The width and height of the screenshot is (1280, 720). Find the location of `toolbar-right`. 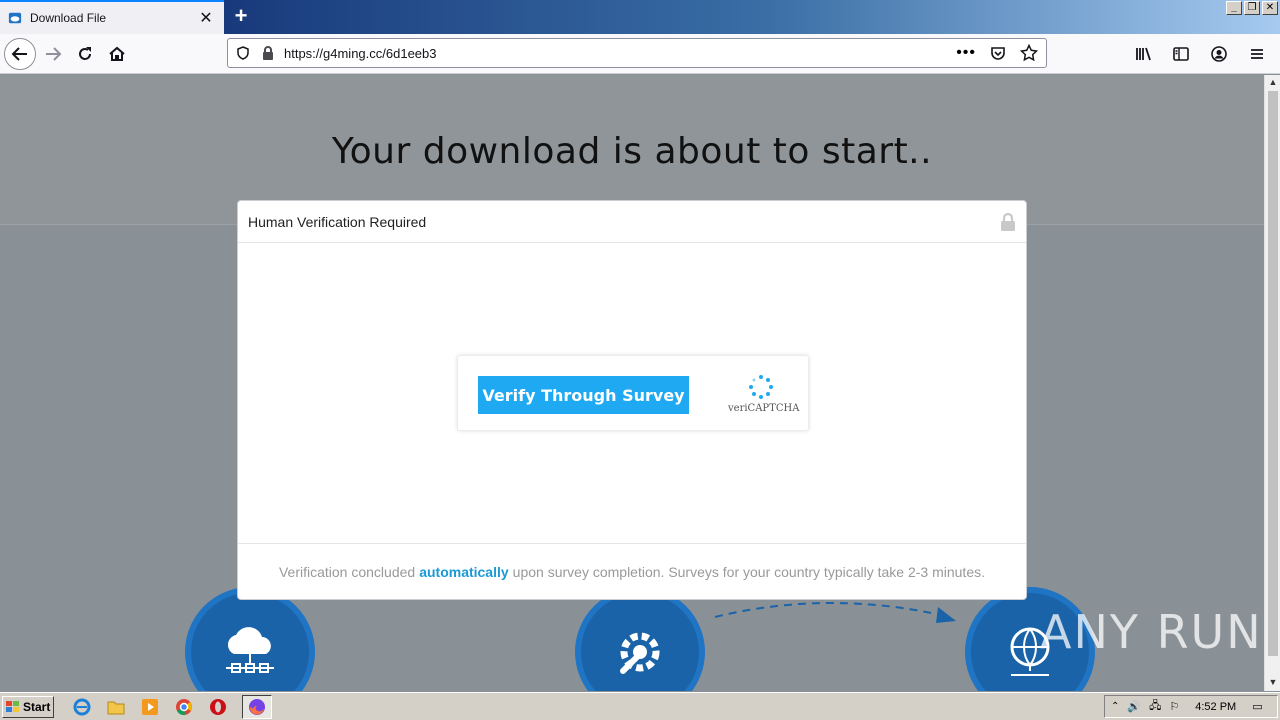

toolbar-right is located at coordinates (1200, 54).